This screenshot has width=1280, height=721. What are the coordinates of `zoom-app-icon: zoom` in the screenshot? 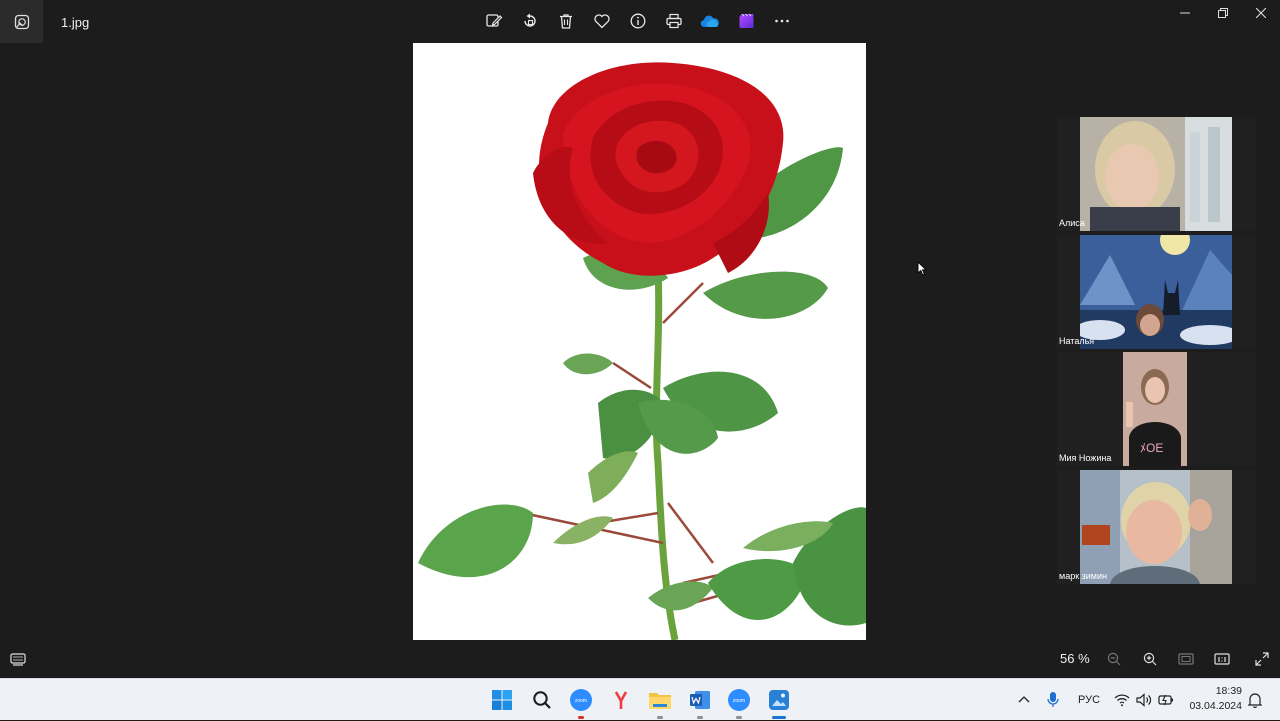 It's located at (581, 702).